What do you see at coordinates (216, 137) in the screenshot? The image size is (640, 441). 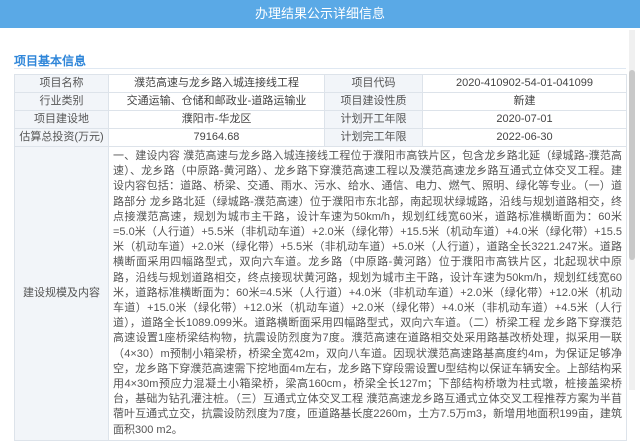 I see `investment-value: 79164.68` at bounding box center [216, 137].